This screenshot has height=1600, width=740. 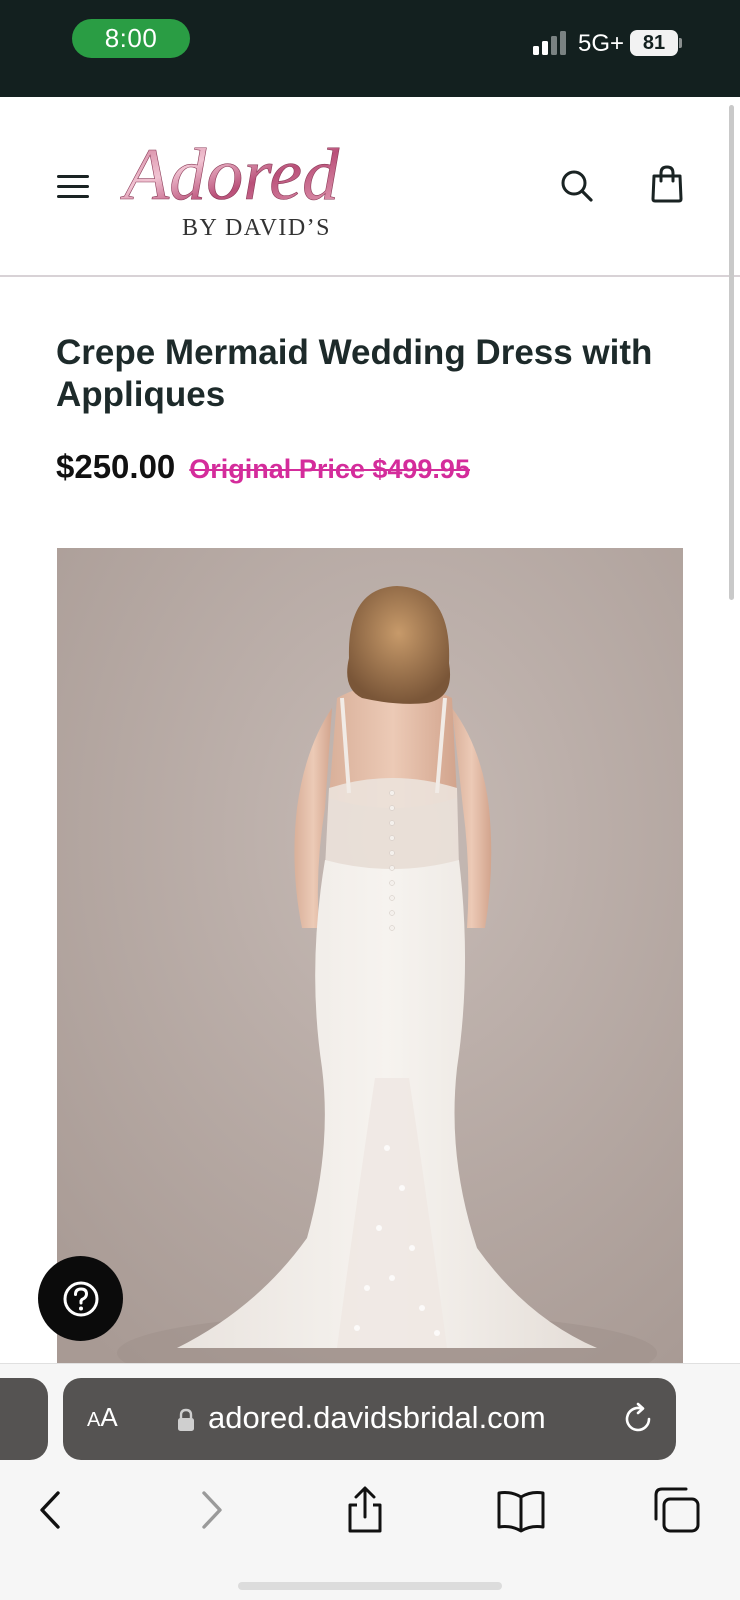 What do you see at coordinates (638, 1419) in the screenshot?
I see `reload-icon` at bounding box center [638, 1419].